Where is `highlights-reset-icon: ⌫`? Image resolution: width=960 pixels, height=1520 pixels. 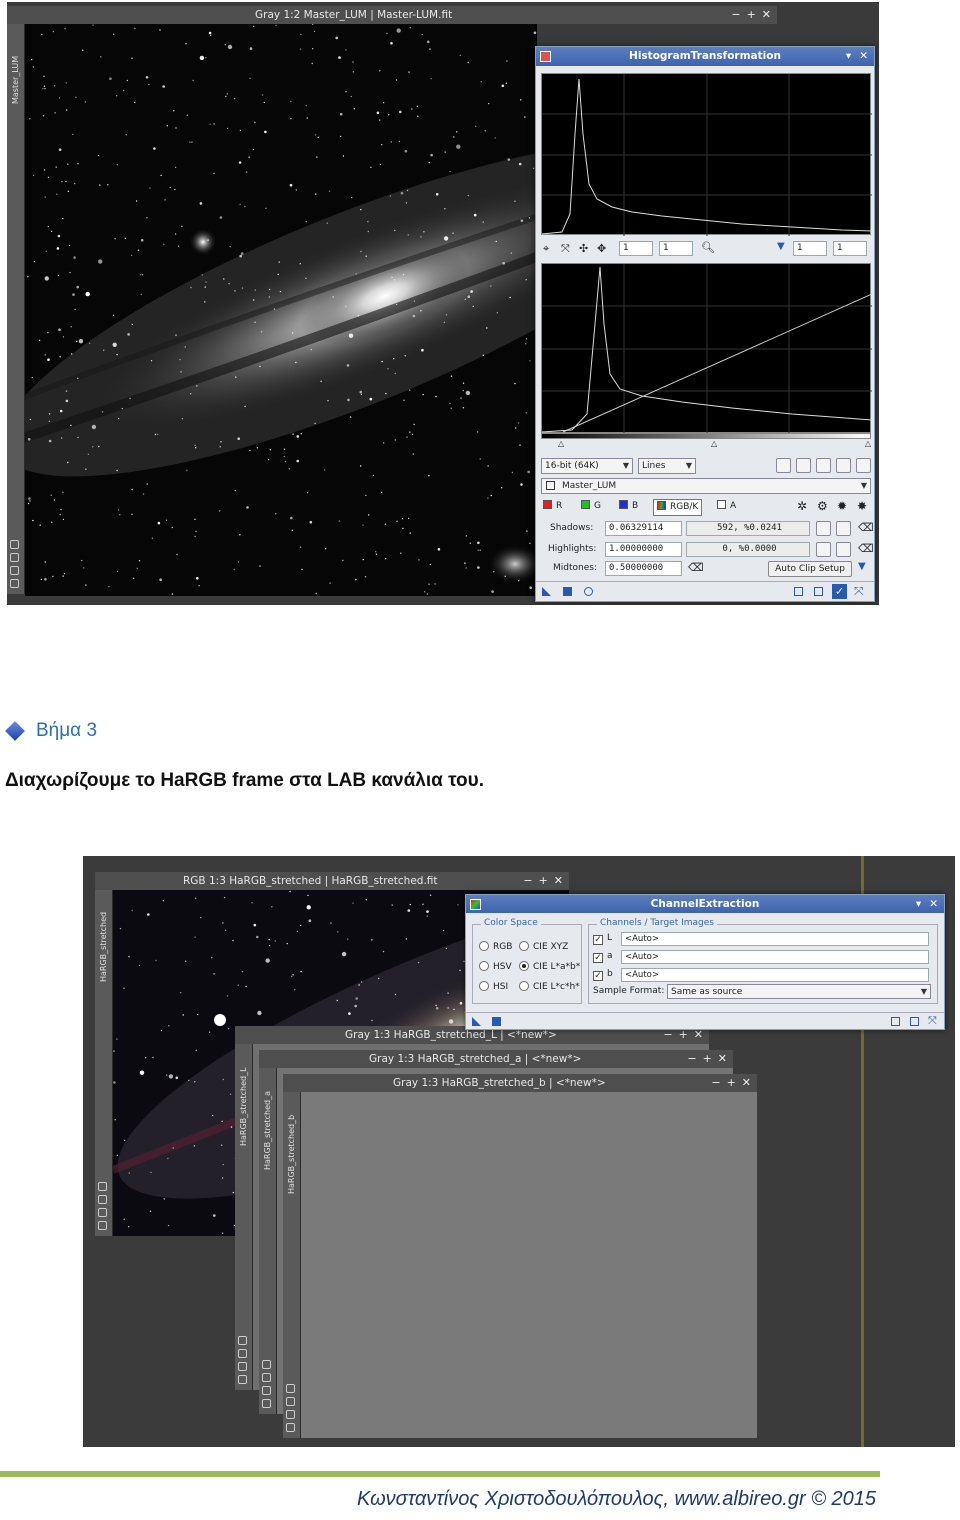
highlights-reset-icon: ⌫ is located at coordinates (866, 548).